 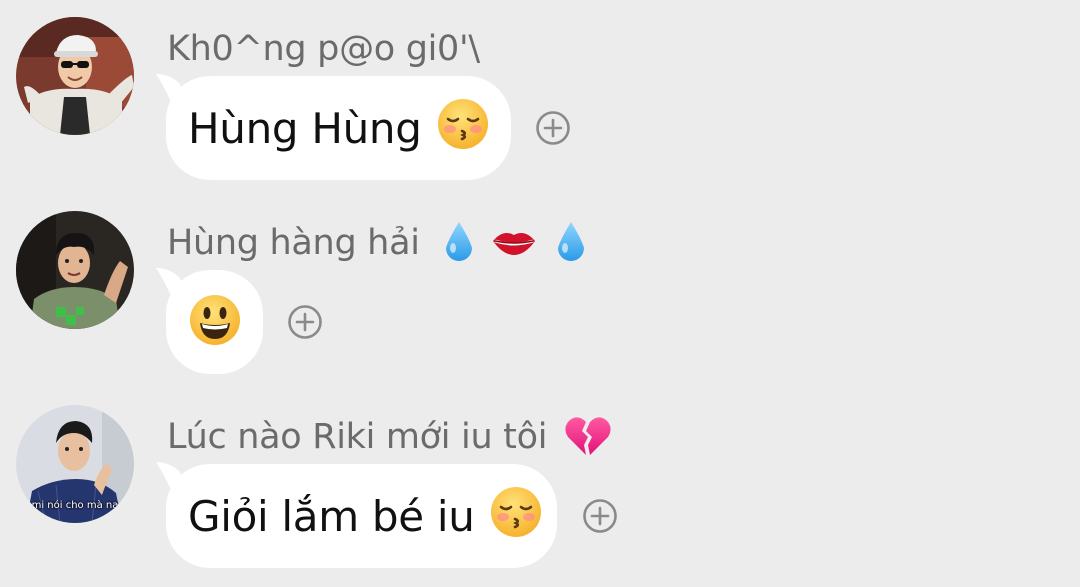 I want to click on message-text: Hùng Hùng, so click(x=305, y=128).